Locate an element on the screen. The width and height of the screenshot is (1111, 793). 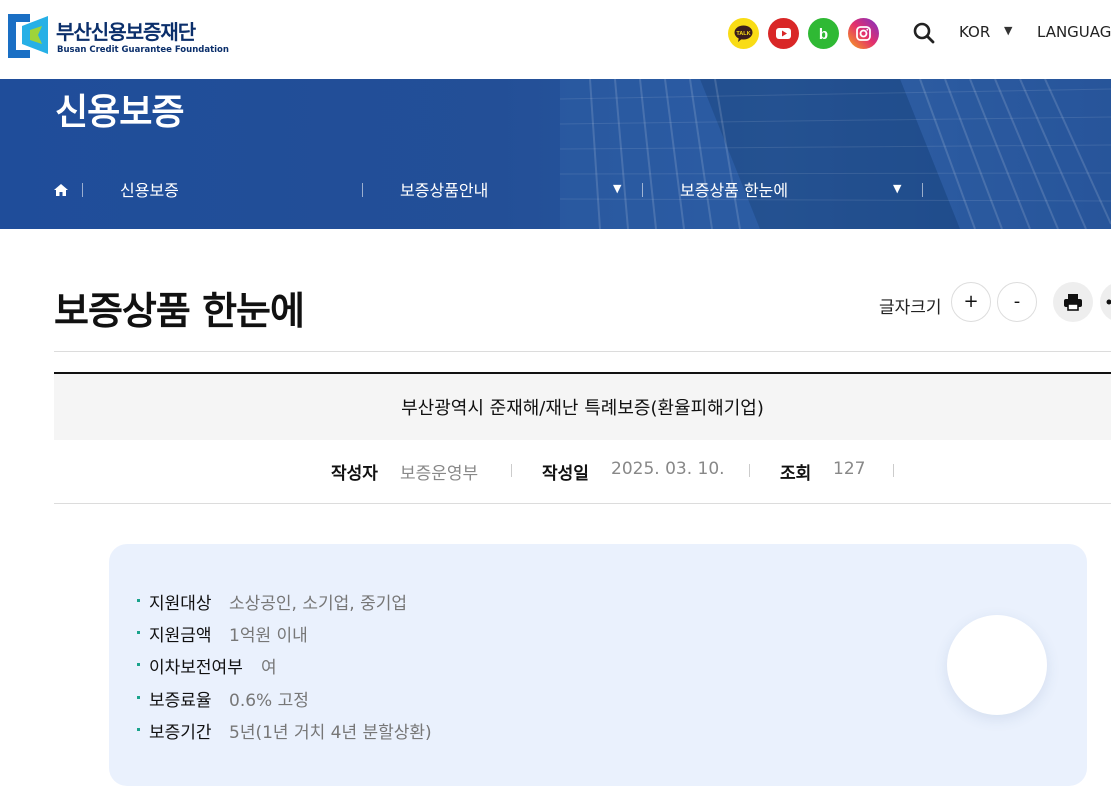
printer-icon is located at coordinates (1073, 302).